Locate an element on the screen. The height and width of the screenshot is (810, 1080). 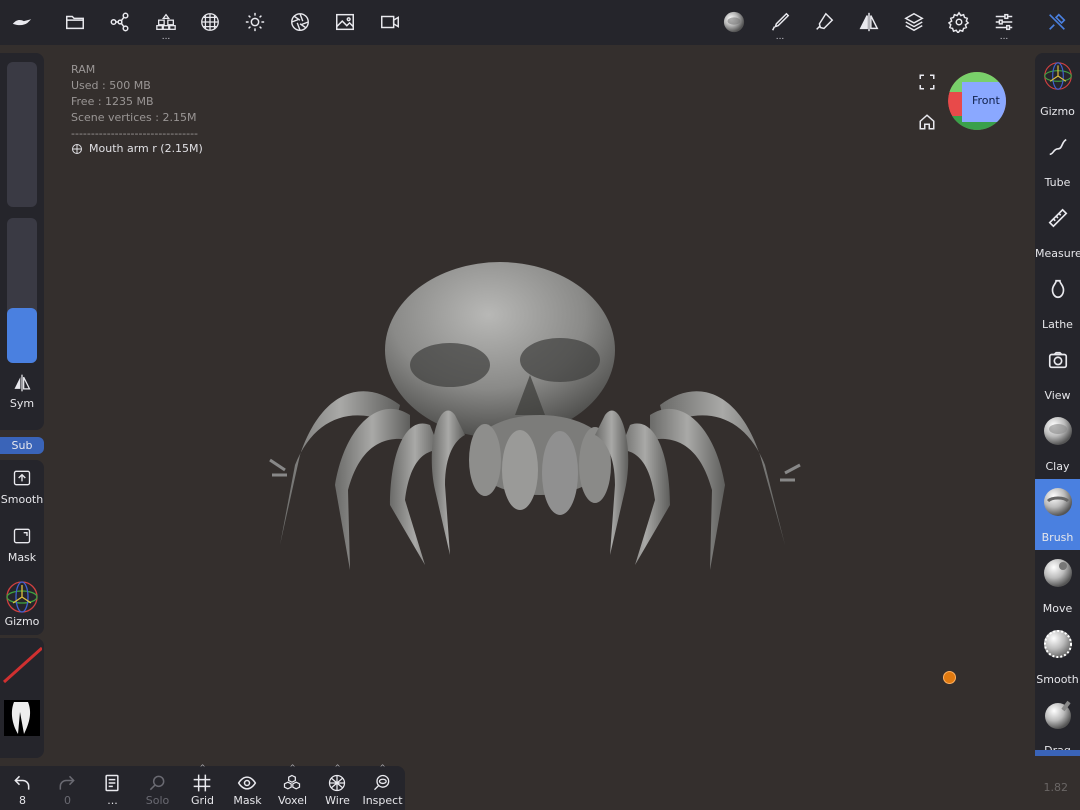
right-panel-scroll-accent is located at coordinates (1057, 753).